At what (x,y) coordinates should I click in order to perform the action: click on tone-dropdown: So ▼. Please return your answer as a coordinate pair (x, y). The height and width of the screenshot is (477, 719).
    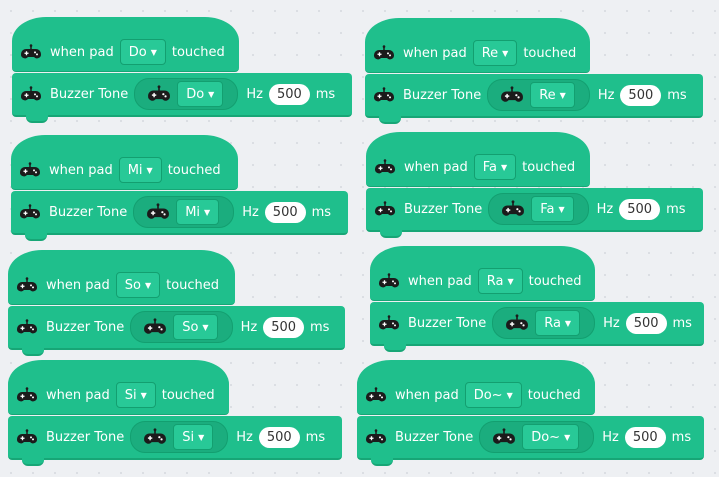
    Looking at the image, I should click on (195, 327).